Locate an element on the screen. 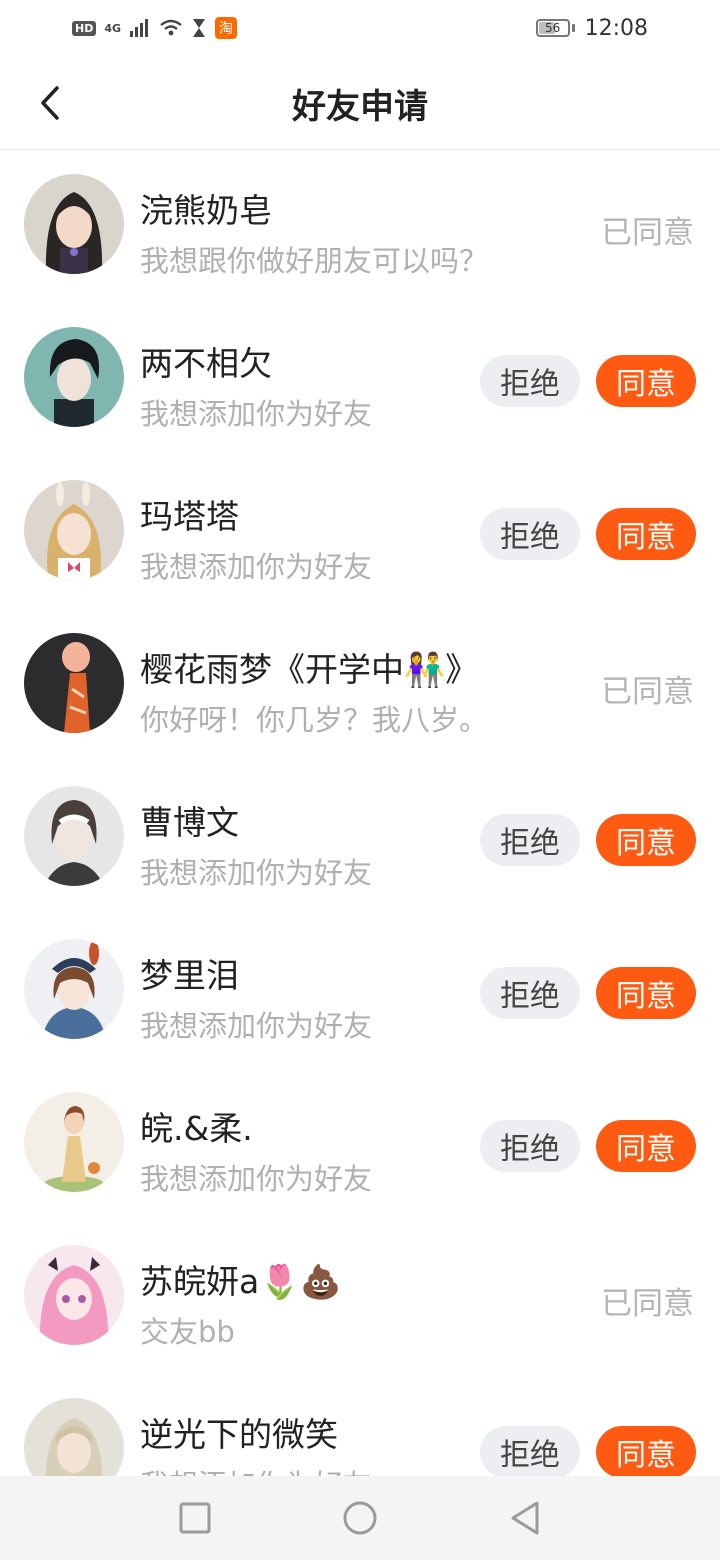 This screenshot has width=720, height=1560. clock: 12:08 is located at coordinates (616, 28).